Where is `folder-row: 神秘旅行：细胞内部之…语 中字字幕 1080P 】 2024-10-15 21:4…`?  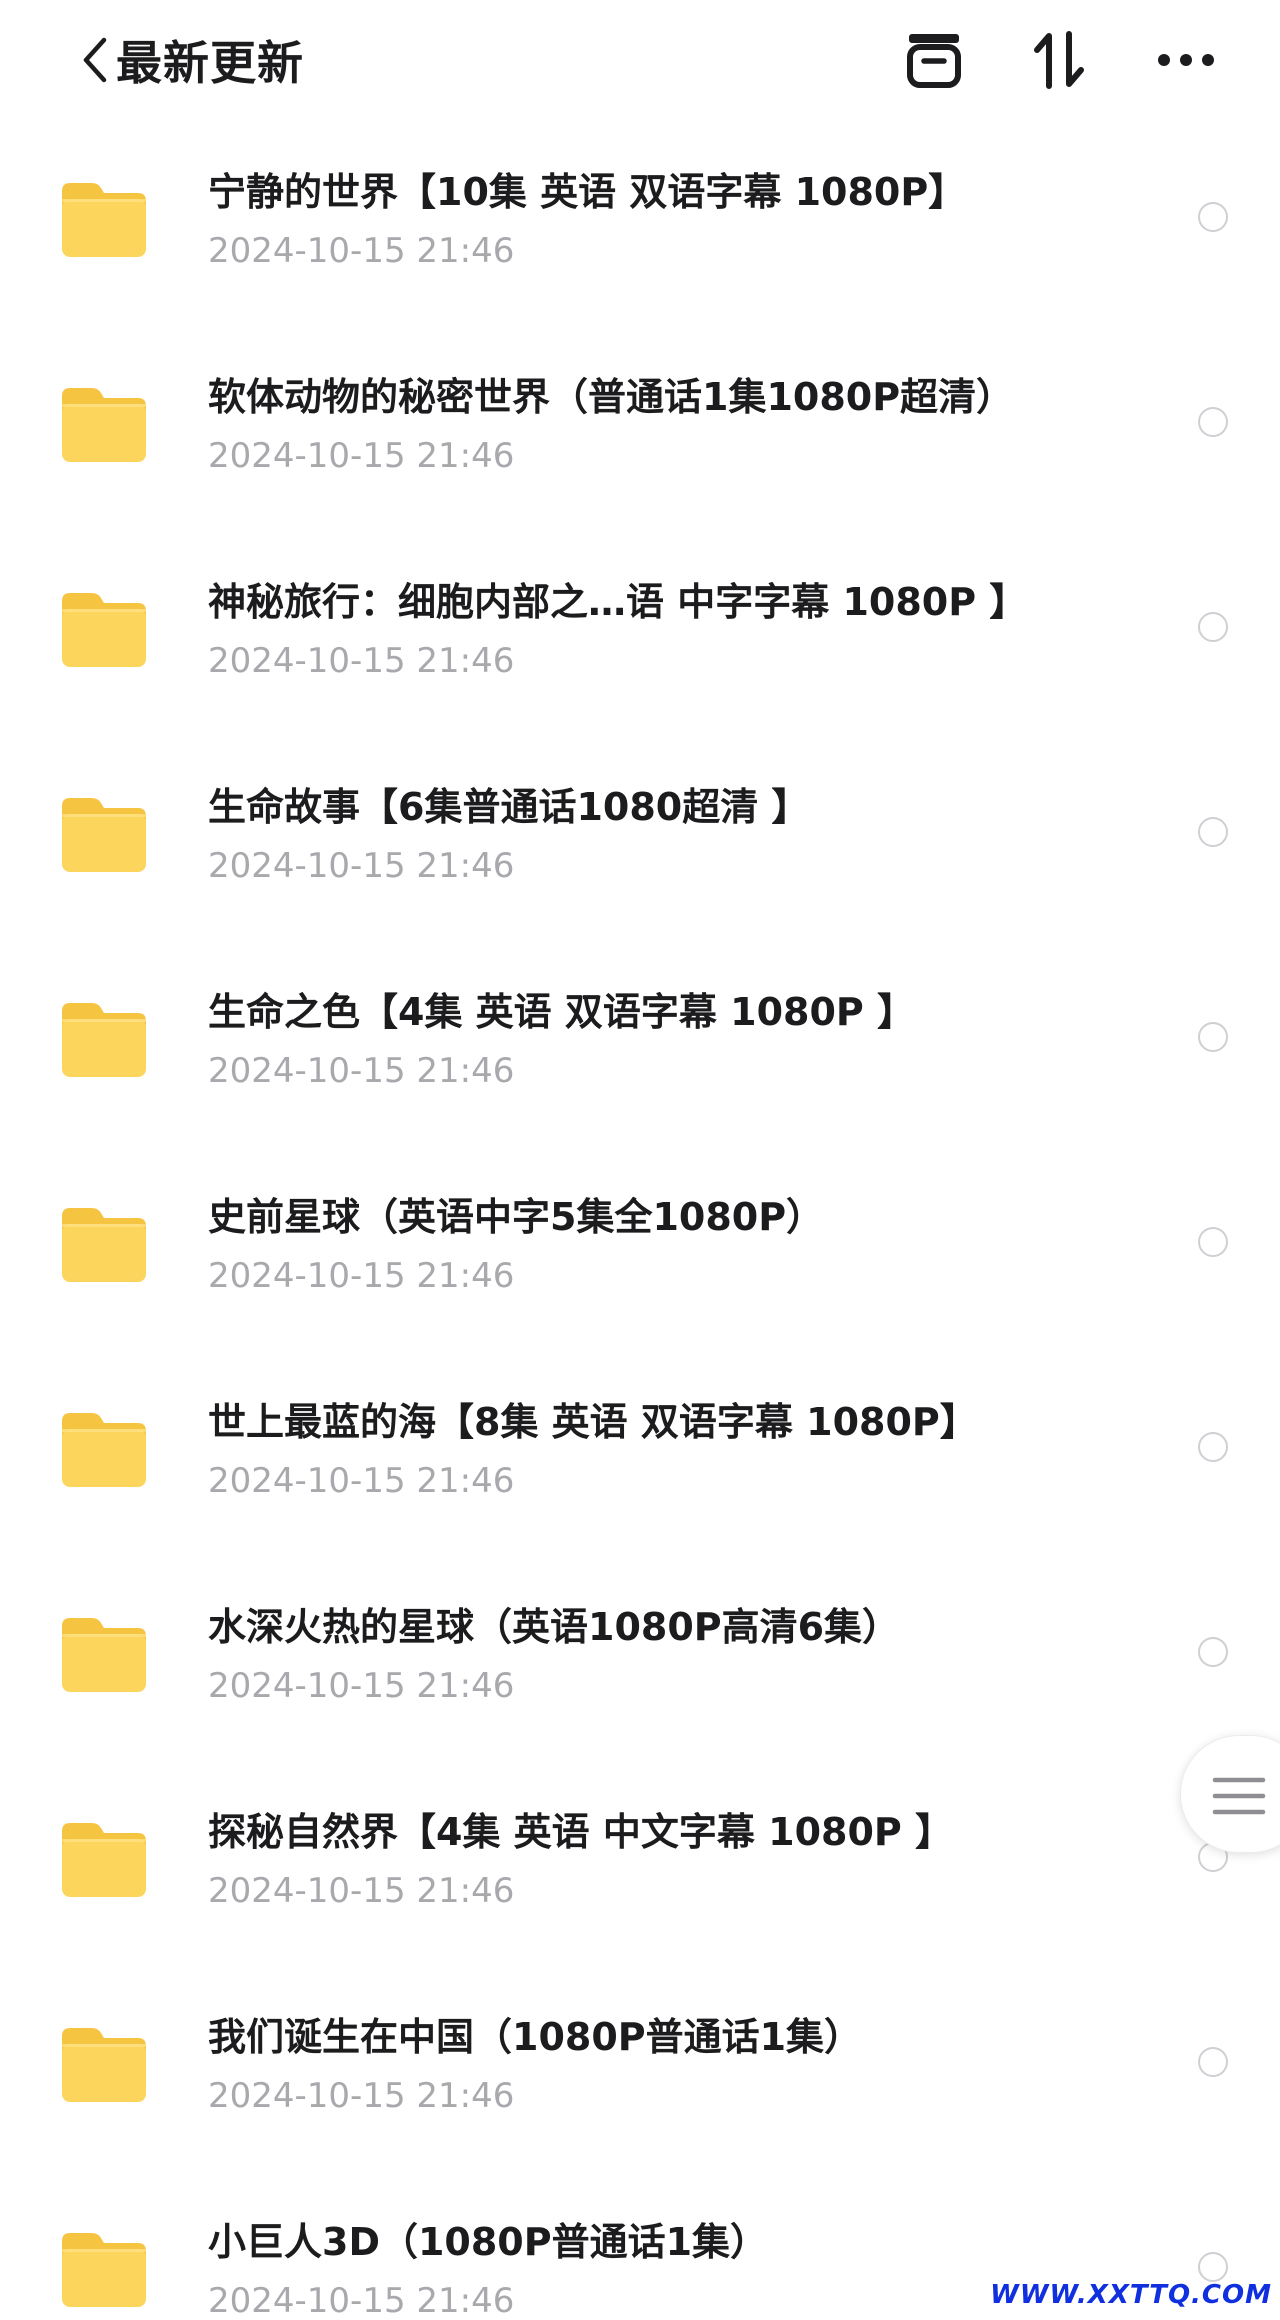
folder-row: 神秘旅行：细胞内部之…语 中字字幕 1080P 】 2024-10-15 21:4… is located at coordinates (640, 649).